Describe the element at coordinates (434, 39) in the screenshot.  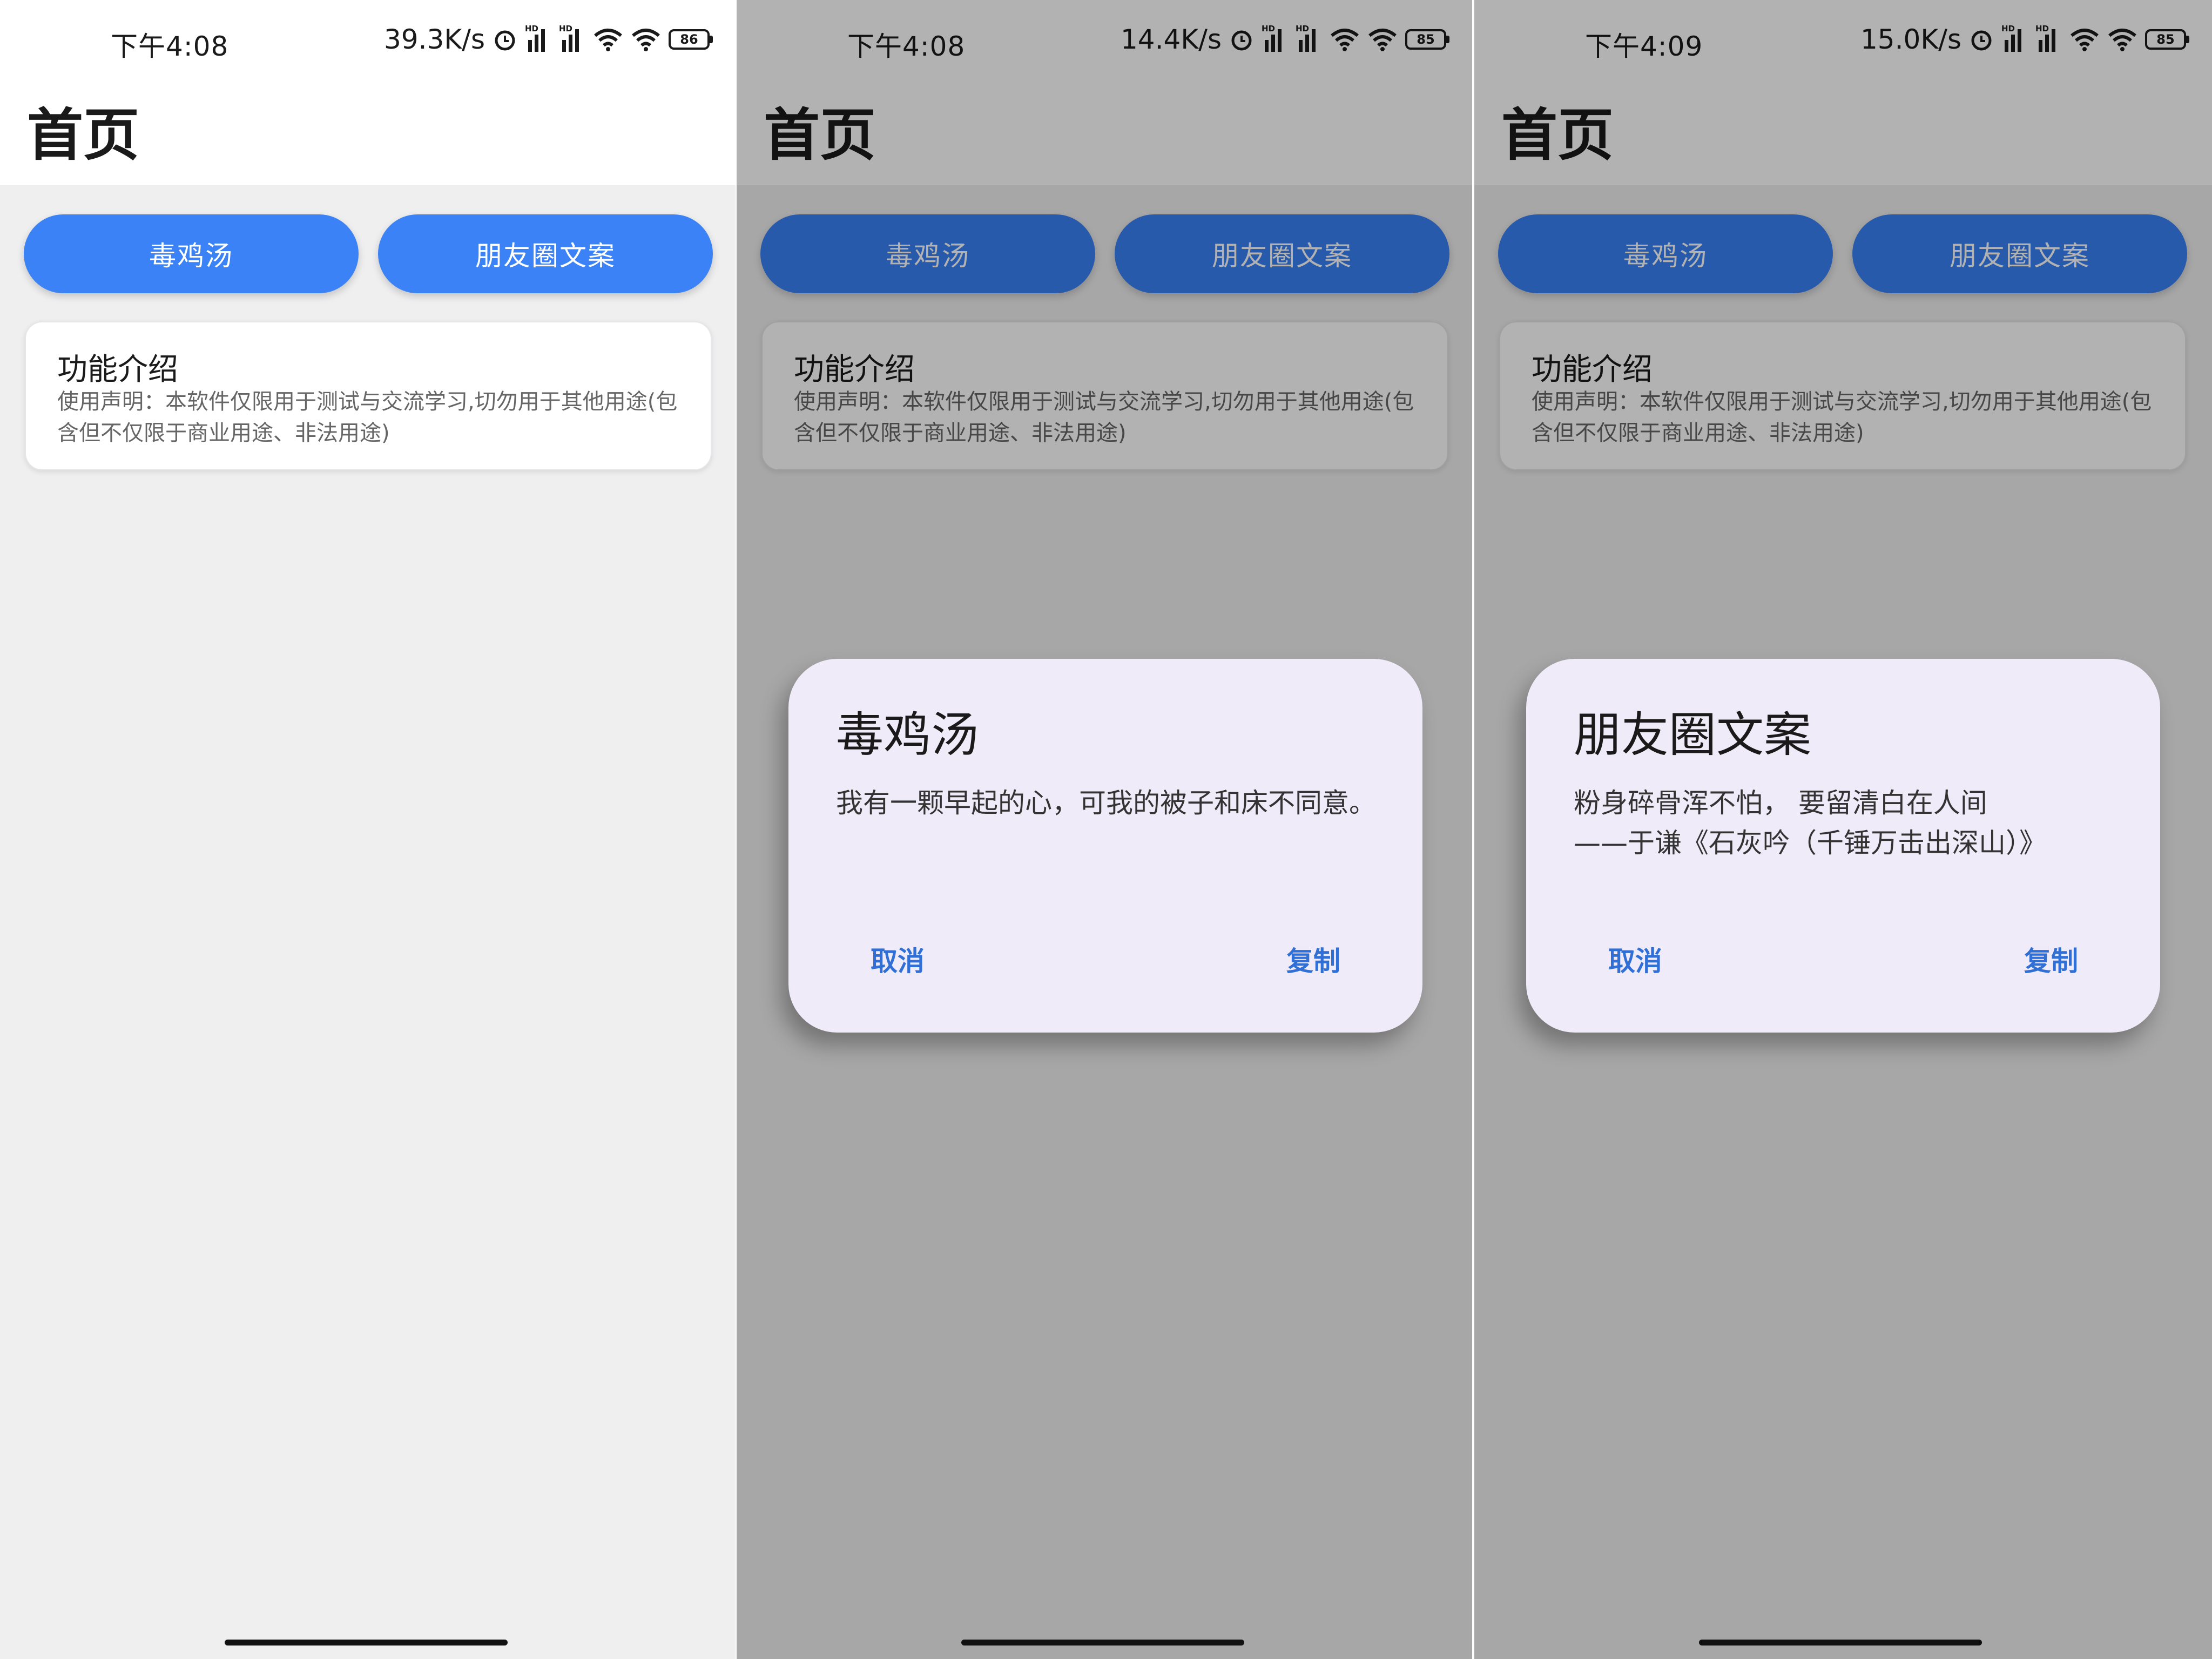
I see `network-speed: 39.3K/s` at that location.